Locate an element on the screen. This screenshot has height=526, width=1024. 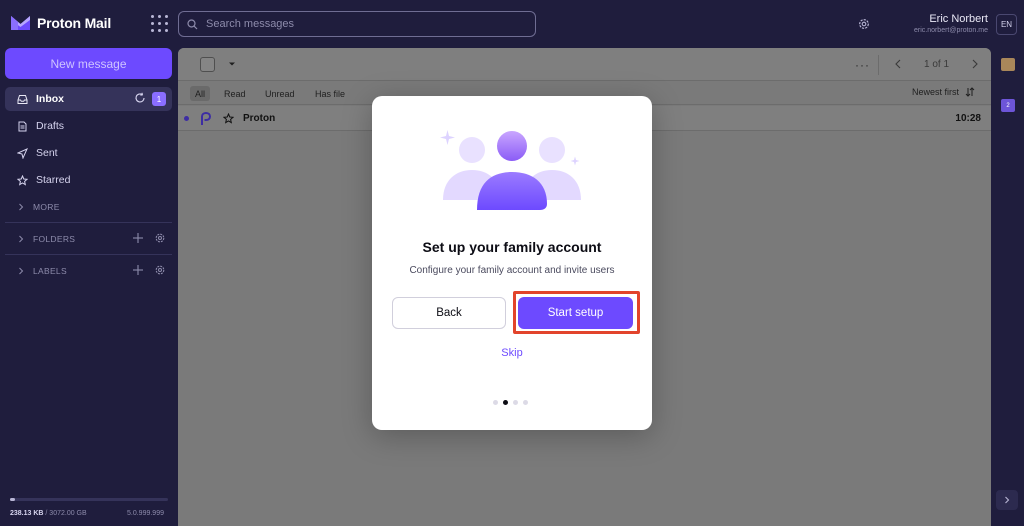
sidebar-item-label: Drafts is located at coordinates (50, 126).